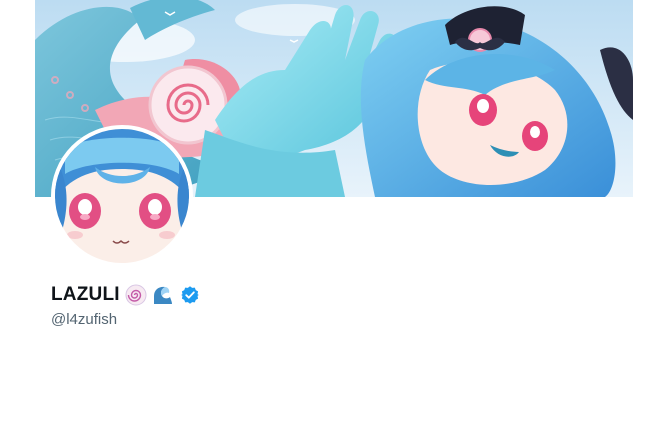 This screenshot has width=662, height=443. I want to click on swirl-candy-emoji-icon, so click(136, 295).